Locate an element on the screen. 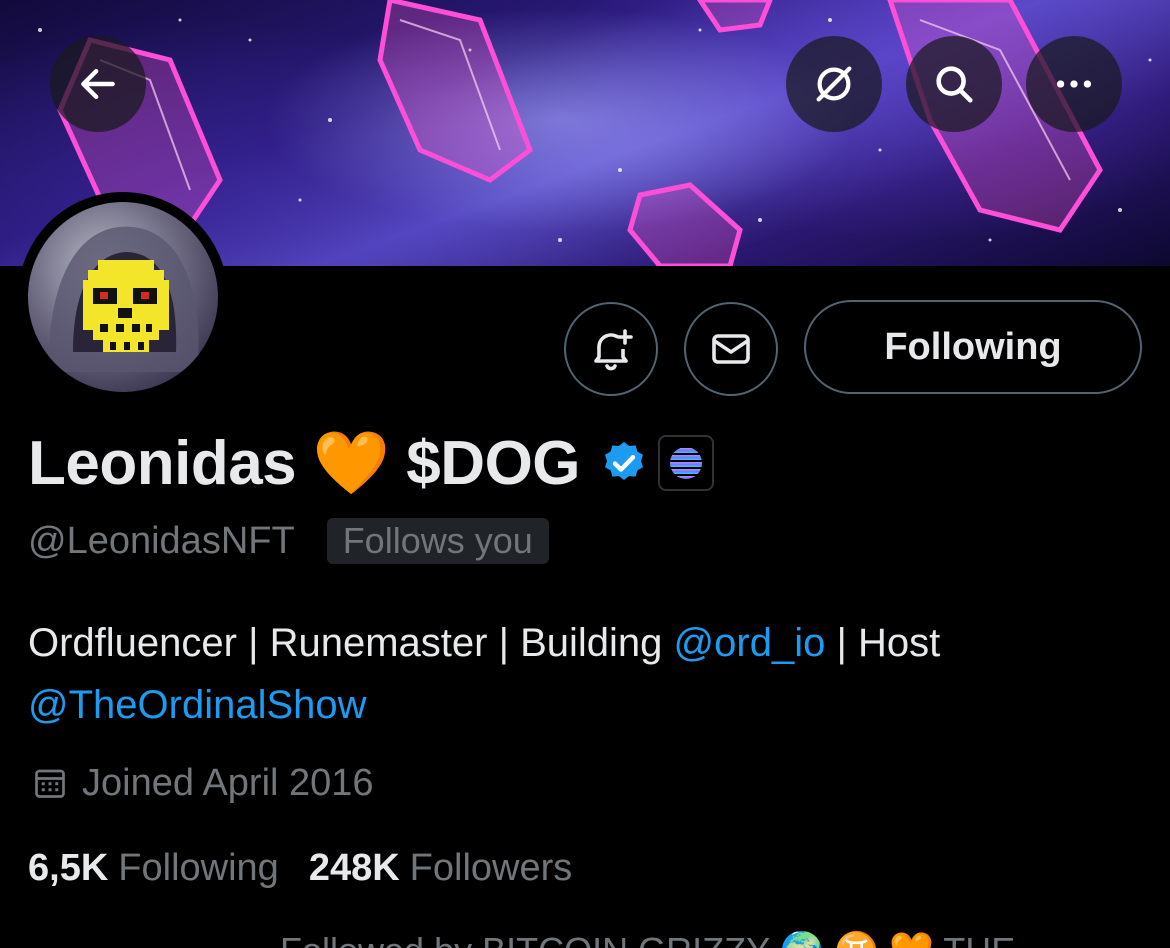 This screenshot has height=948, width=1170. joined-date-row: Joined April 2016 is located at coordinates (203, 783).